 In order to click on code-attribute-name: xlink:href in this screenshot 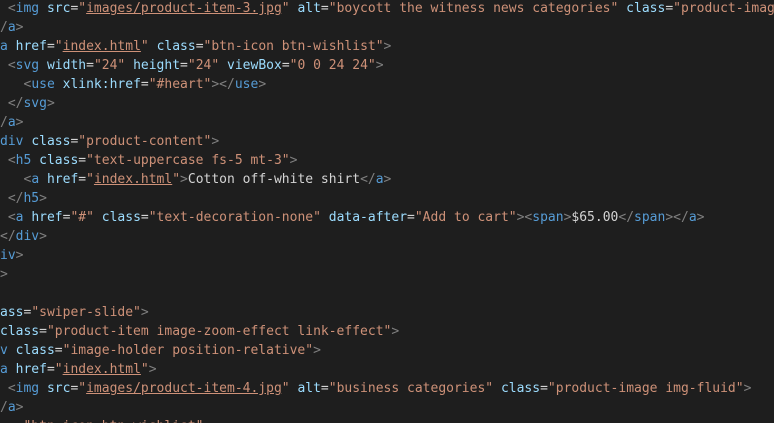, I will do `click(101, 84)`.